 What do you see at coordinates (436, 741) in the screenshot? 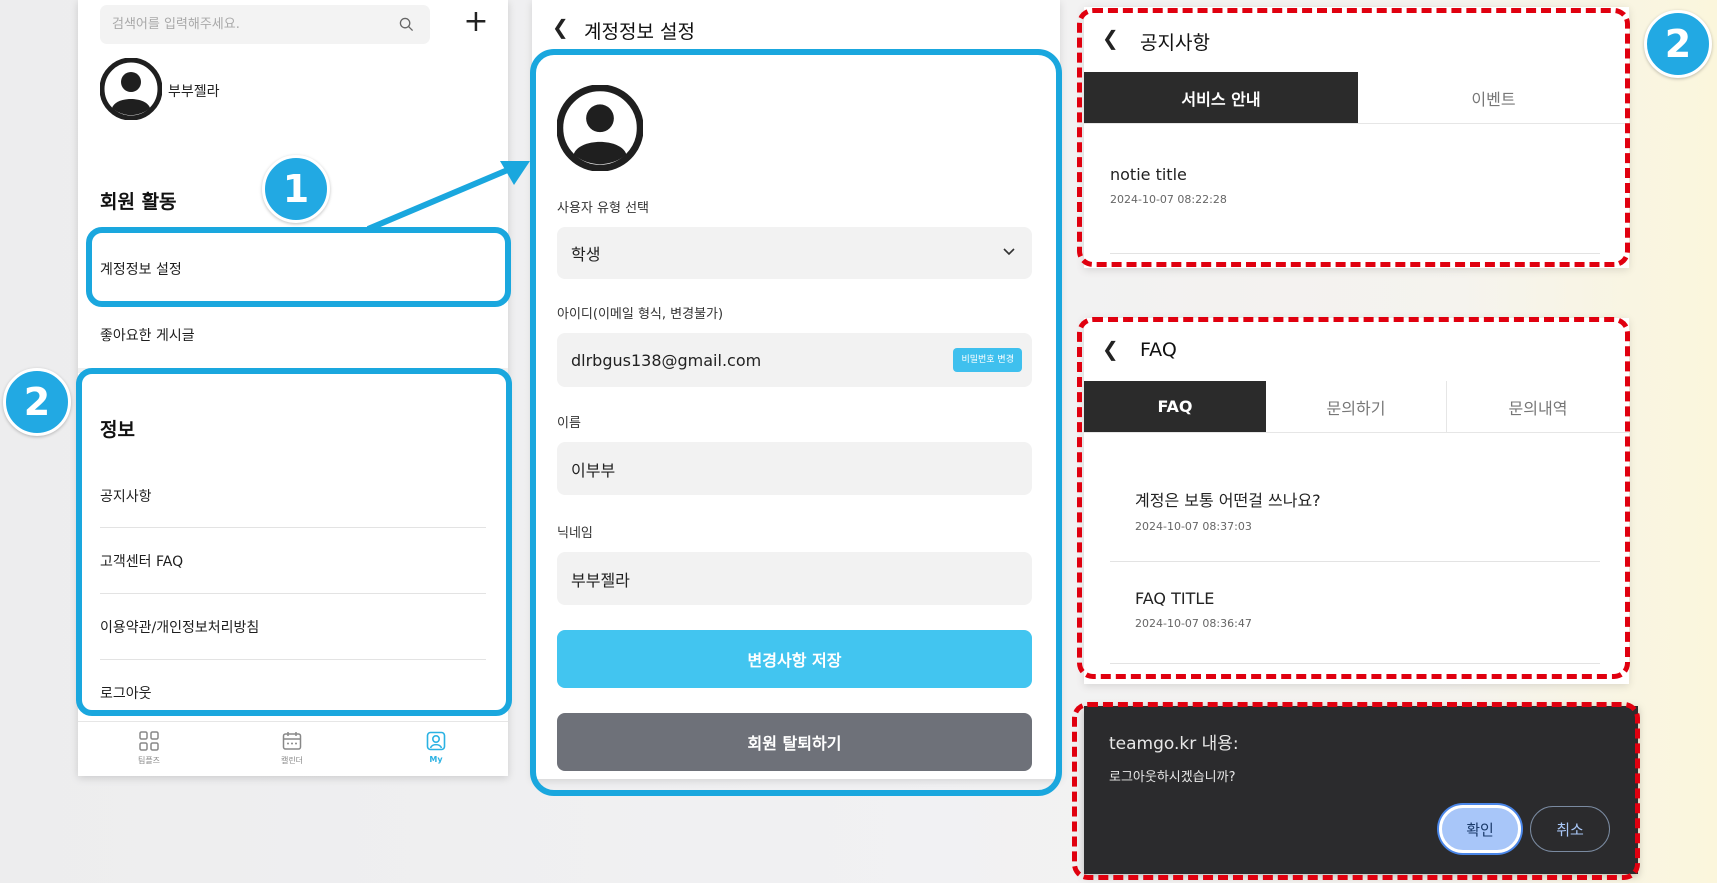
I see `profile-icon` at bounding box center [436, 741].